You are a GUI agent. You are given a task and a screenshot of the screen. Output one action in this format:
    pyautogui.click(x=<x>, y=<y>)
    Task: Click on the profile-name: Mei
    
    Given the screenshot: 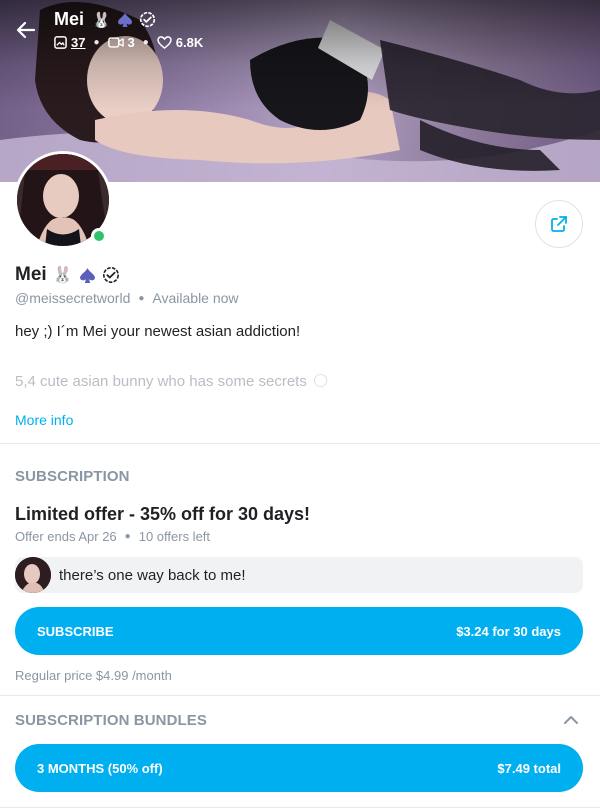 What is the action you would take?
    pyautogui.click(x=31, y=274)
    